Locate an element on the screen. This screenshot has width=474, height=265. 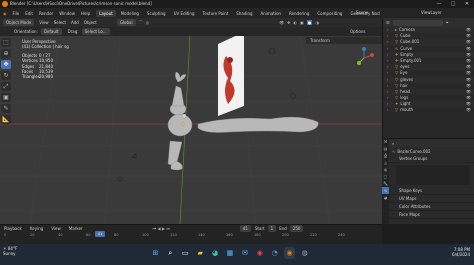
filter-icon: ⏷ is located at coordinates (447, 22).